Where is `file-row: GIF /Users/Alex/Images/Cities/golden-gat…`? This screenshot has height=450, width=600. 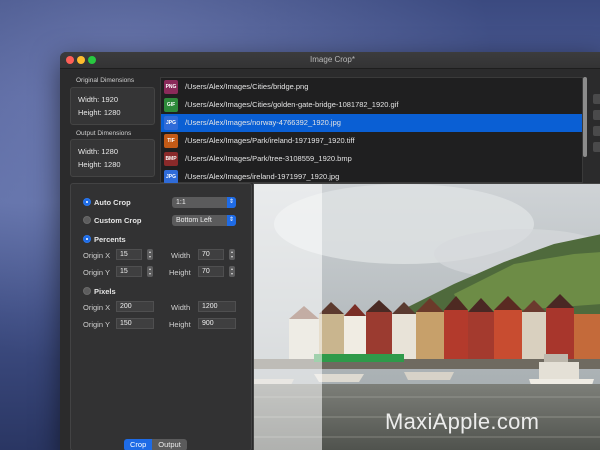 file-row: GIF /Users/Alex/Images/Cities/golden-gat… is located at coordinates (371, 105).